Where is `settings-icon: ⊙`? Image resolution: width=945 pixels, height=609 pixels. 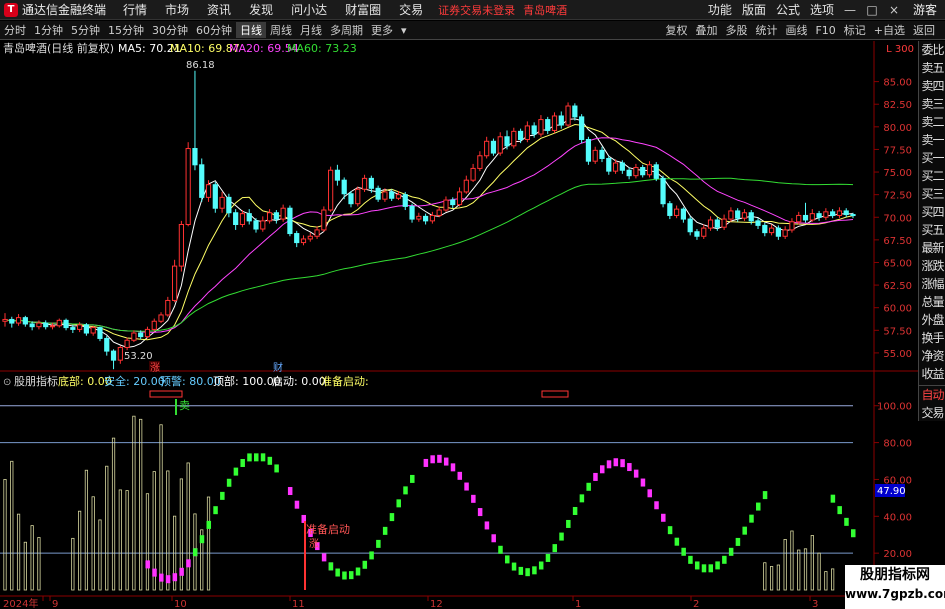
settings-icon: ⊙ is located at coordinates (7, 382).